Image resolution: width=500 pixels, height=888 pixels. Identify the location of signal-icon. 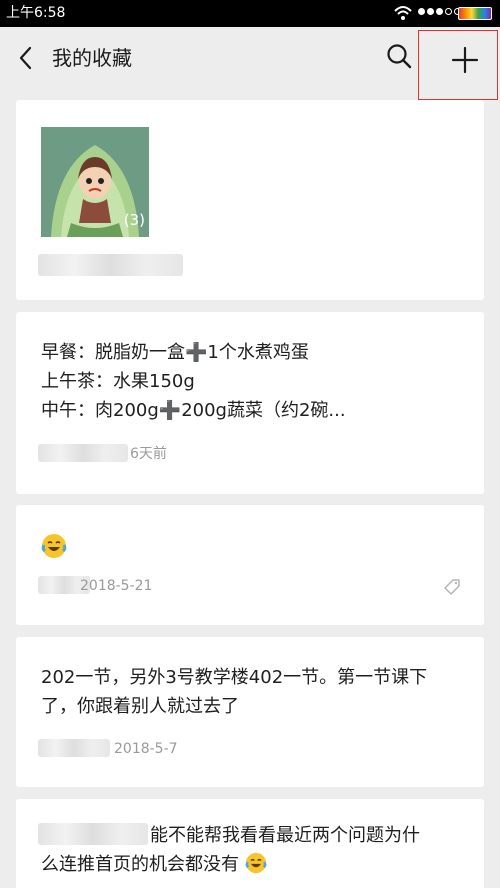
(439, 11).